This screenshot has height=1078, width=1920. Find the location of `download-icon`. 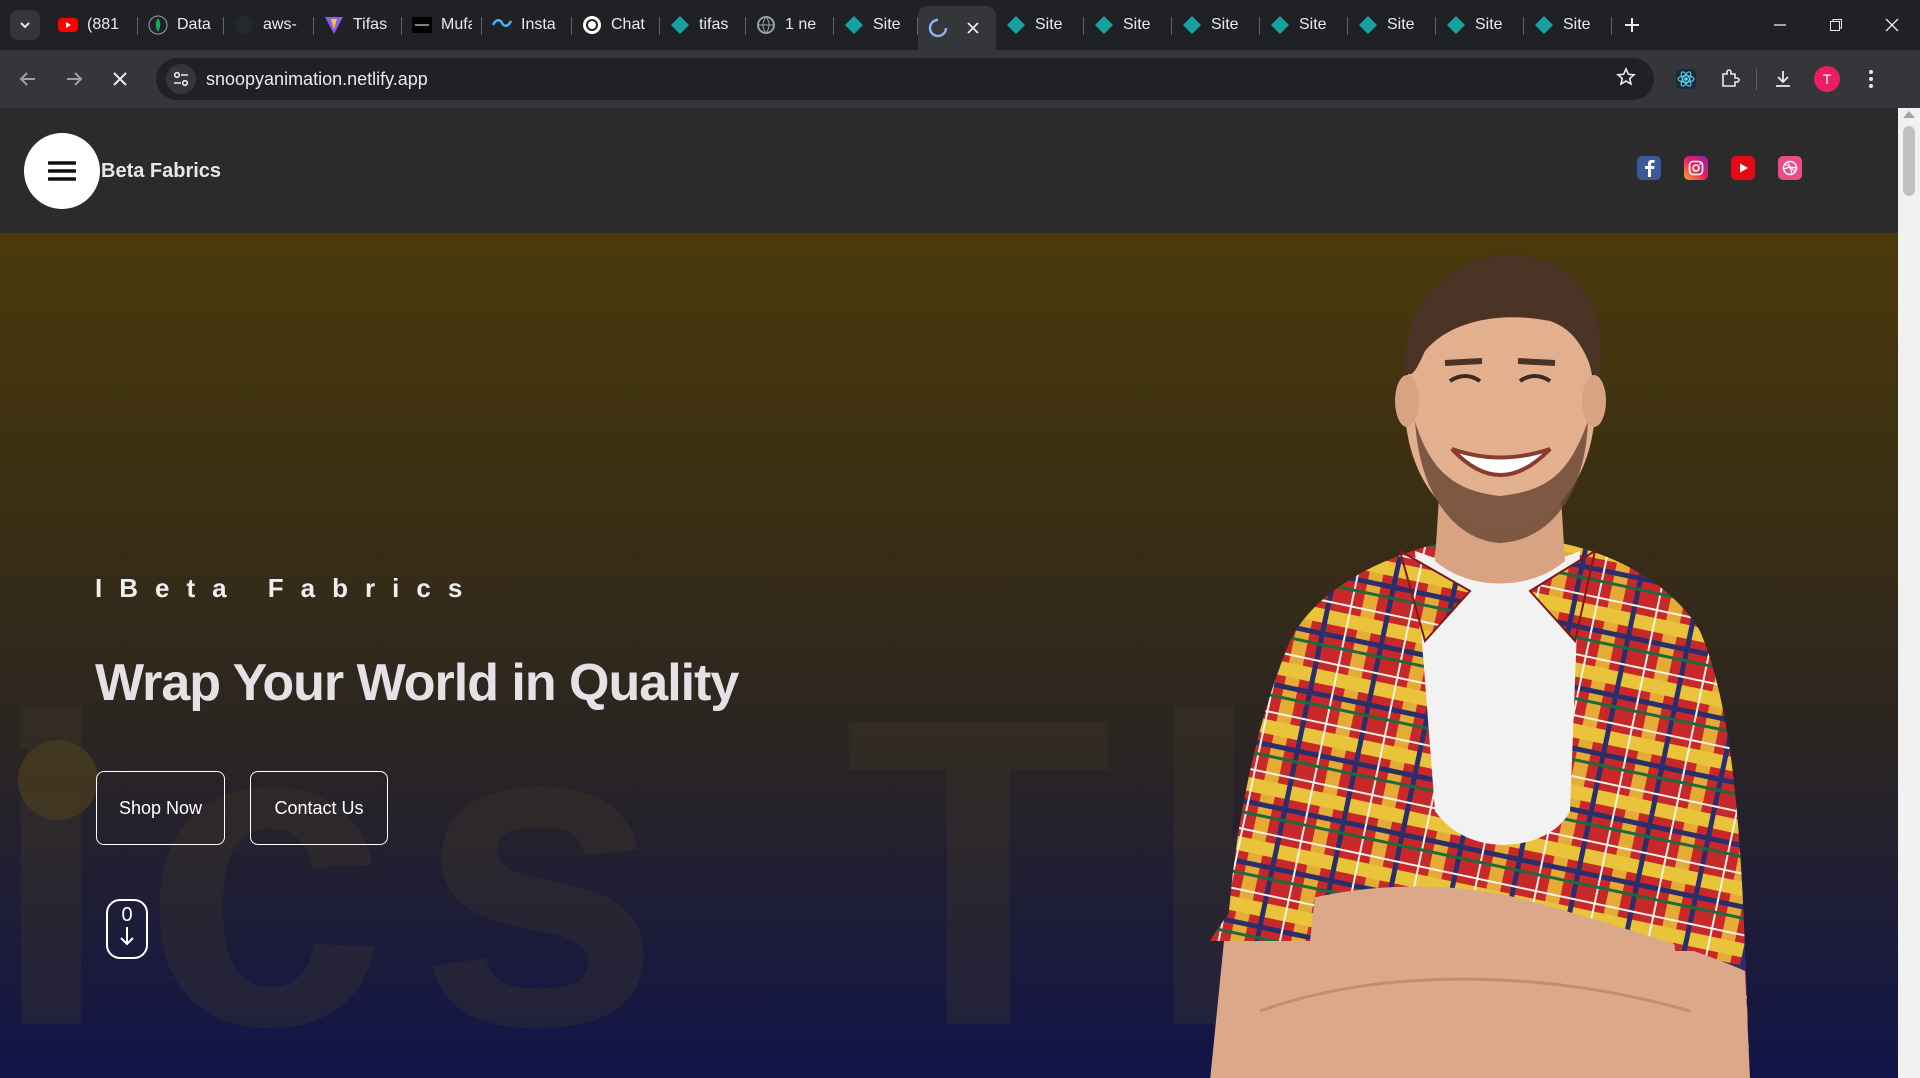

download-icon is located at coordinates (1783, 79).